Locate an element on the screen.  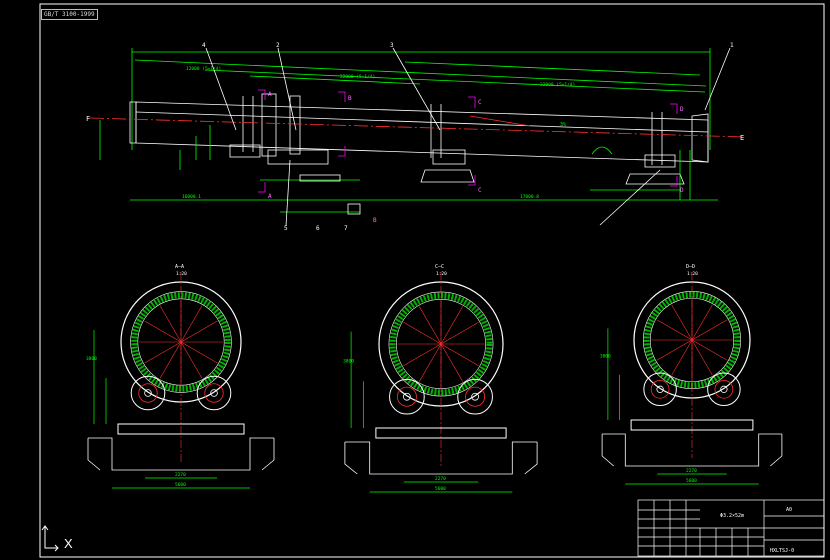
view-height-dim-3: 3800 is located at coordinates (605, 356).